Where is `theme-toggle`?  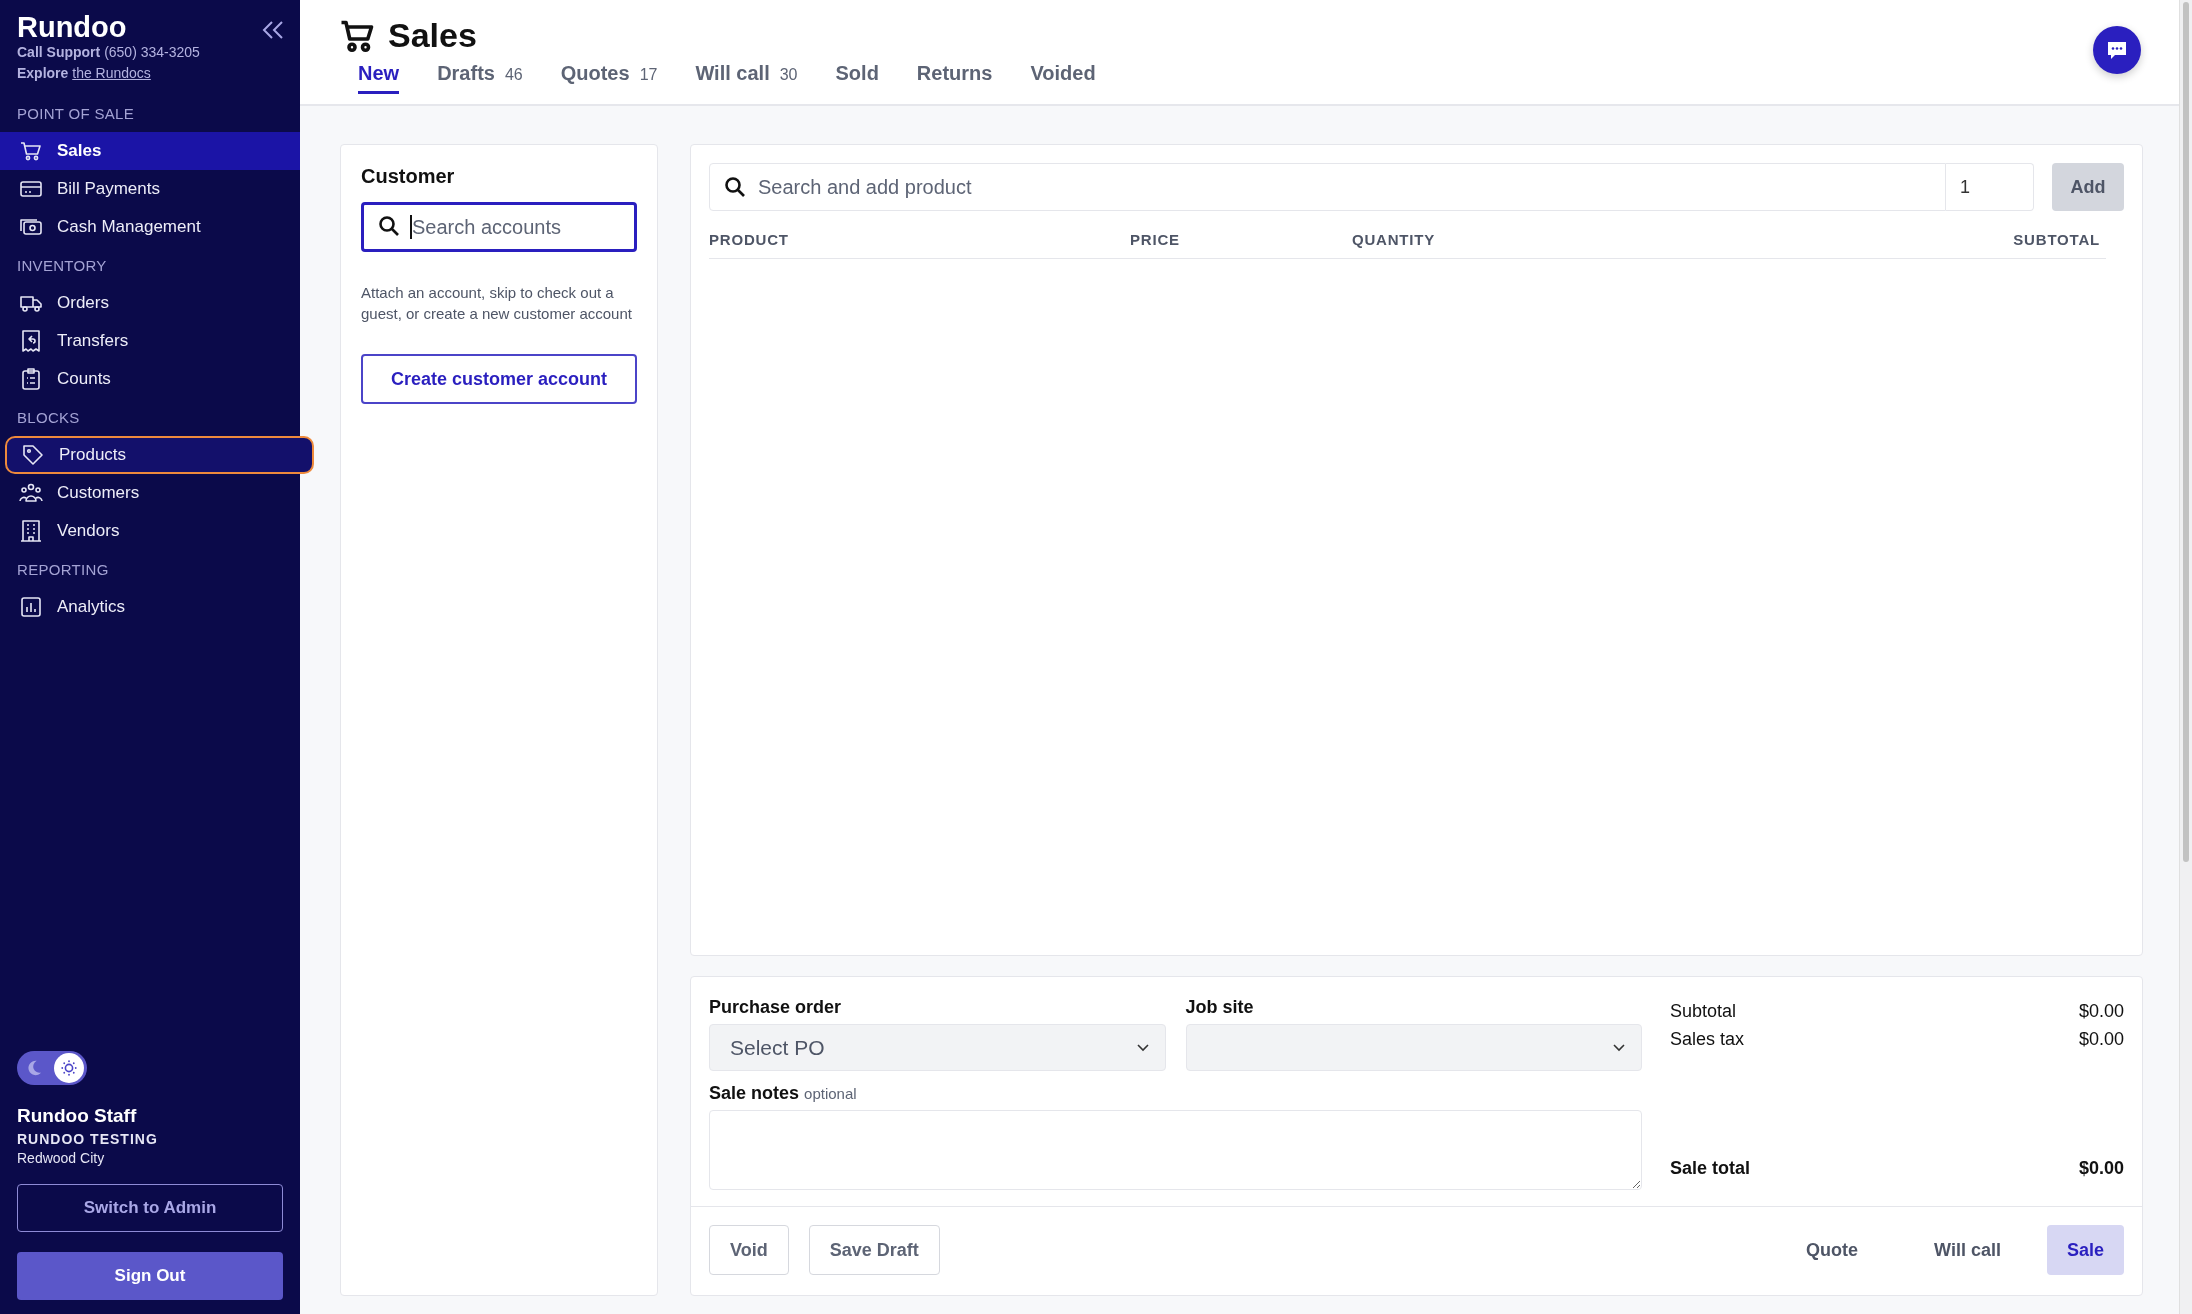 theme-toggle is located at coordinates (52, 1068).